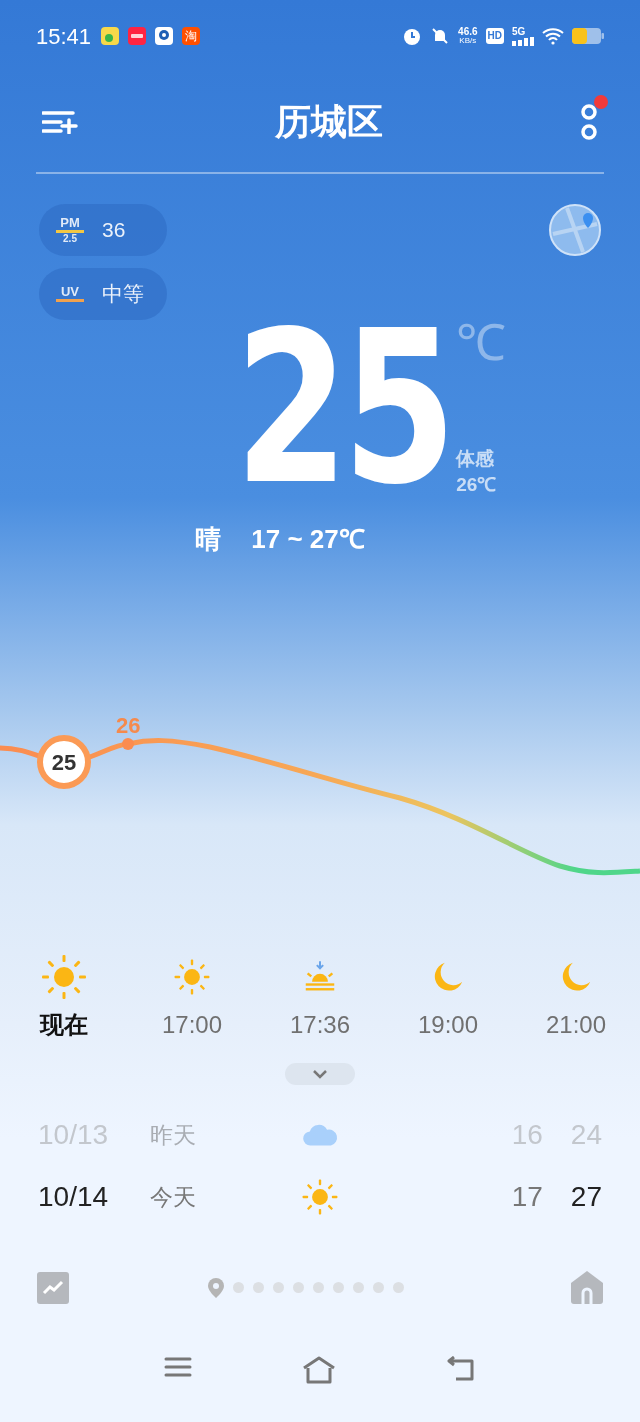 The image size is (640, 1422). What do you see at coordinates (576, 1025) in the screenshot?
I see `hour-label: 21:00` at bounding box center [576, 1025].